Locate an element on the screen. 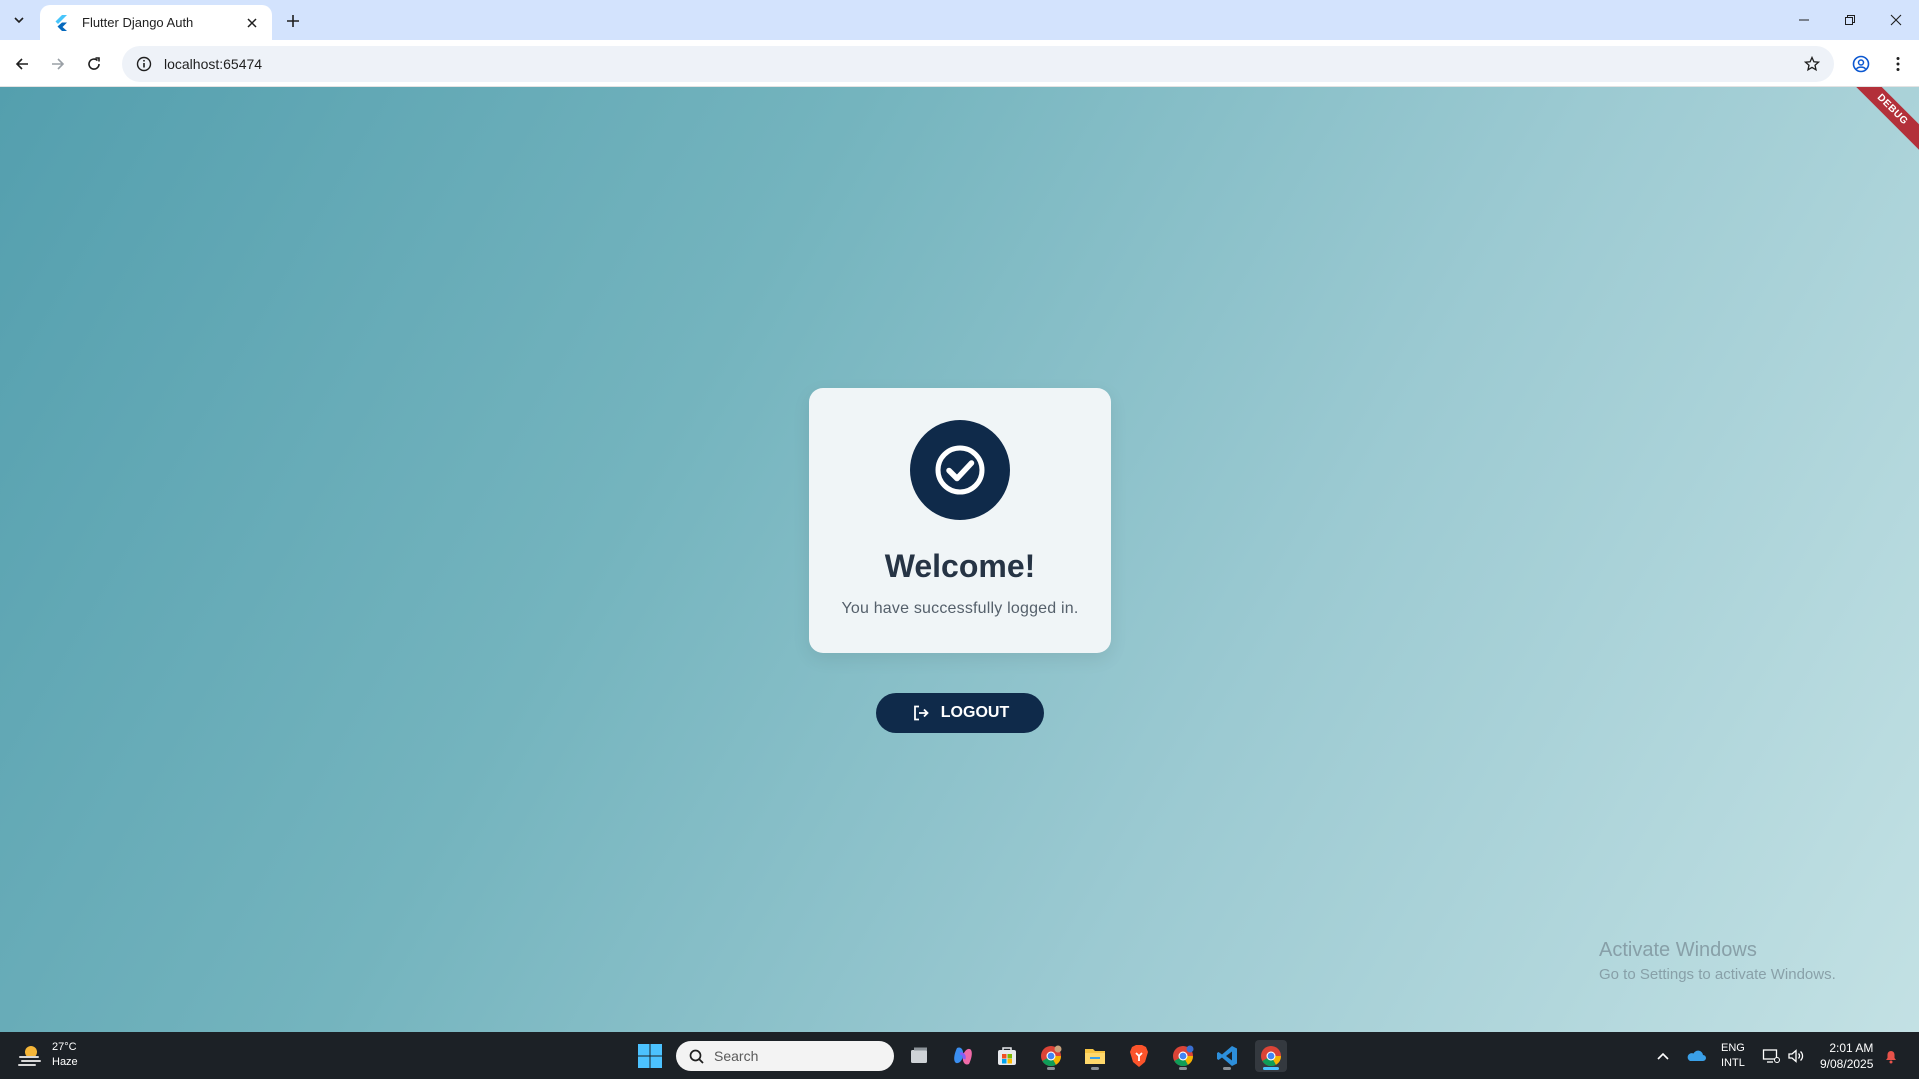 The height and width of the screenshot is (1079, 1919). keyboard-layout: INTL is located at coordinates (1733, 1062).